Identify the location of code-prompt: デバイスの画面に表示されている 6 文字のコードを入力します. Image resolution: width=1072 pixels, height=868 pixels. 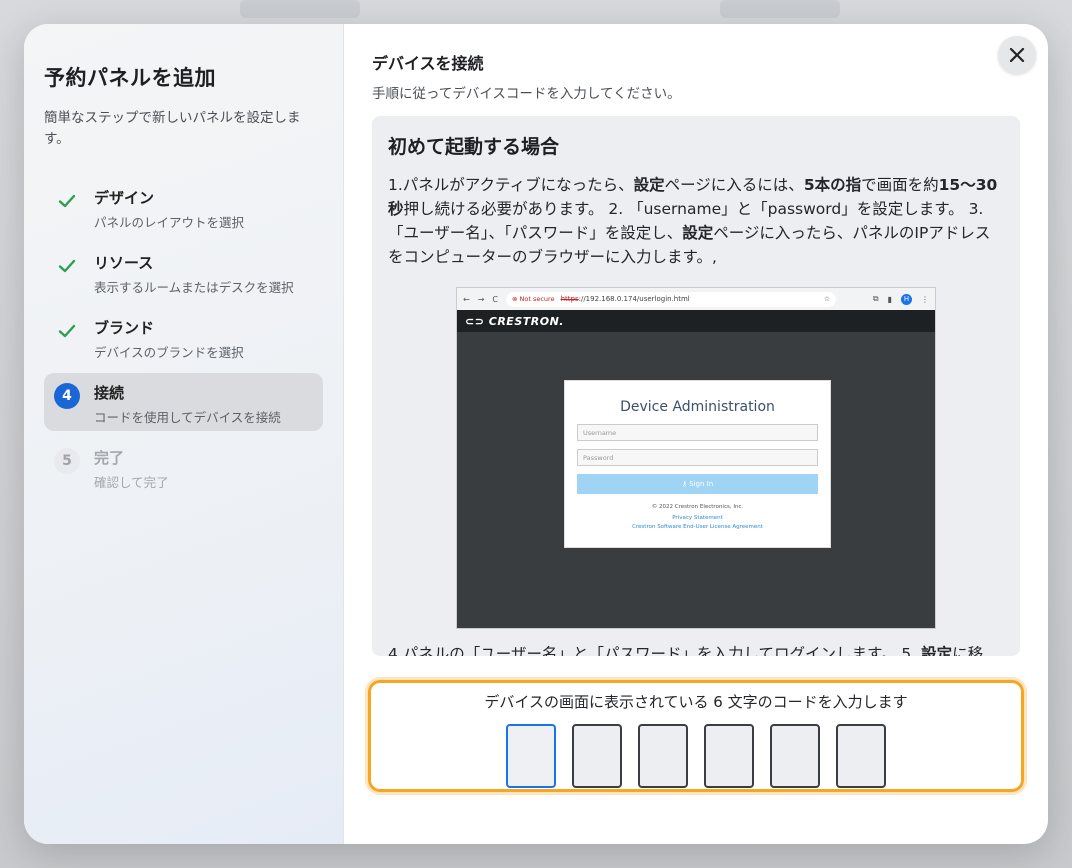
(696, 702).